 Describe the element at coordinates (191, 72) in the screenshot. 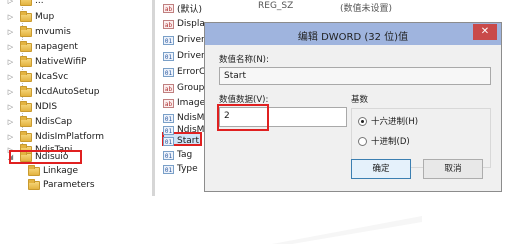

I see `value-name: ErrorC` at that location.